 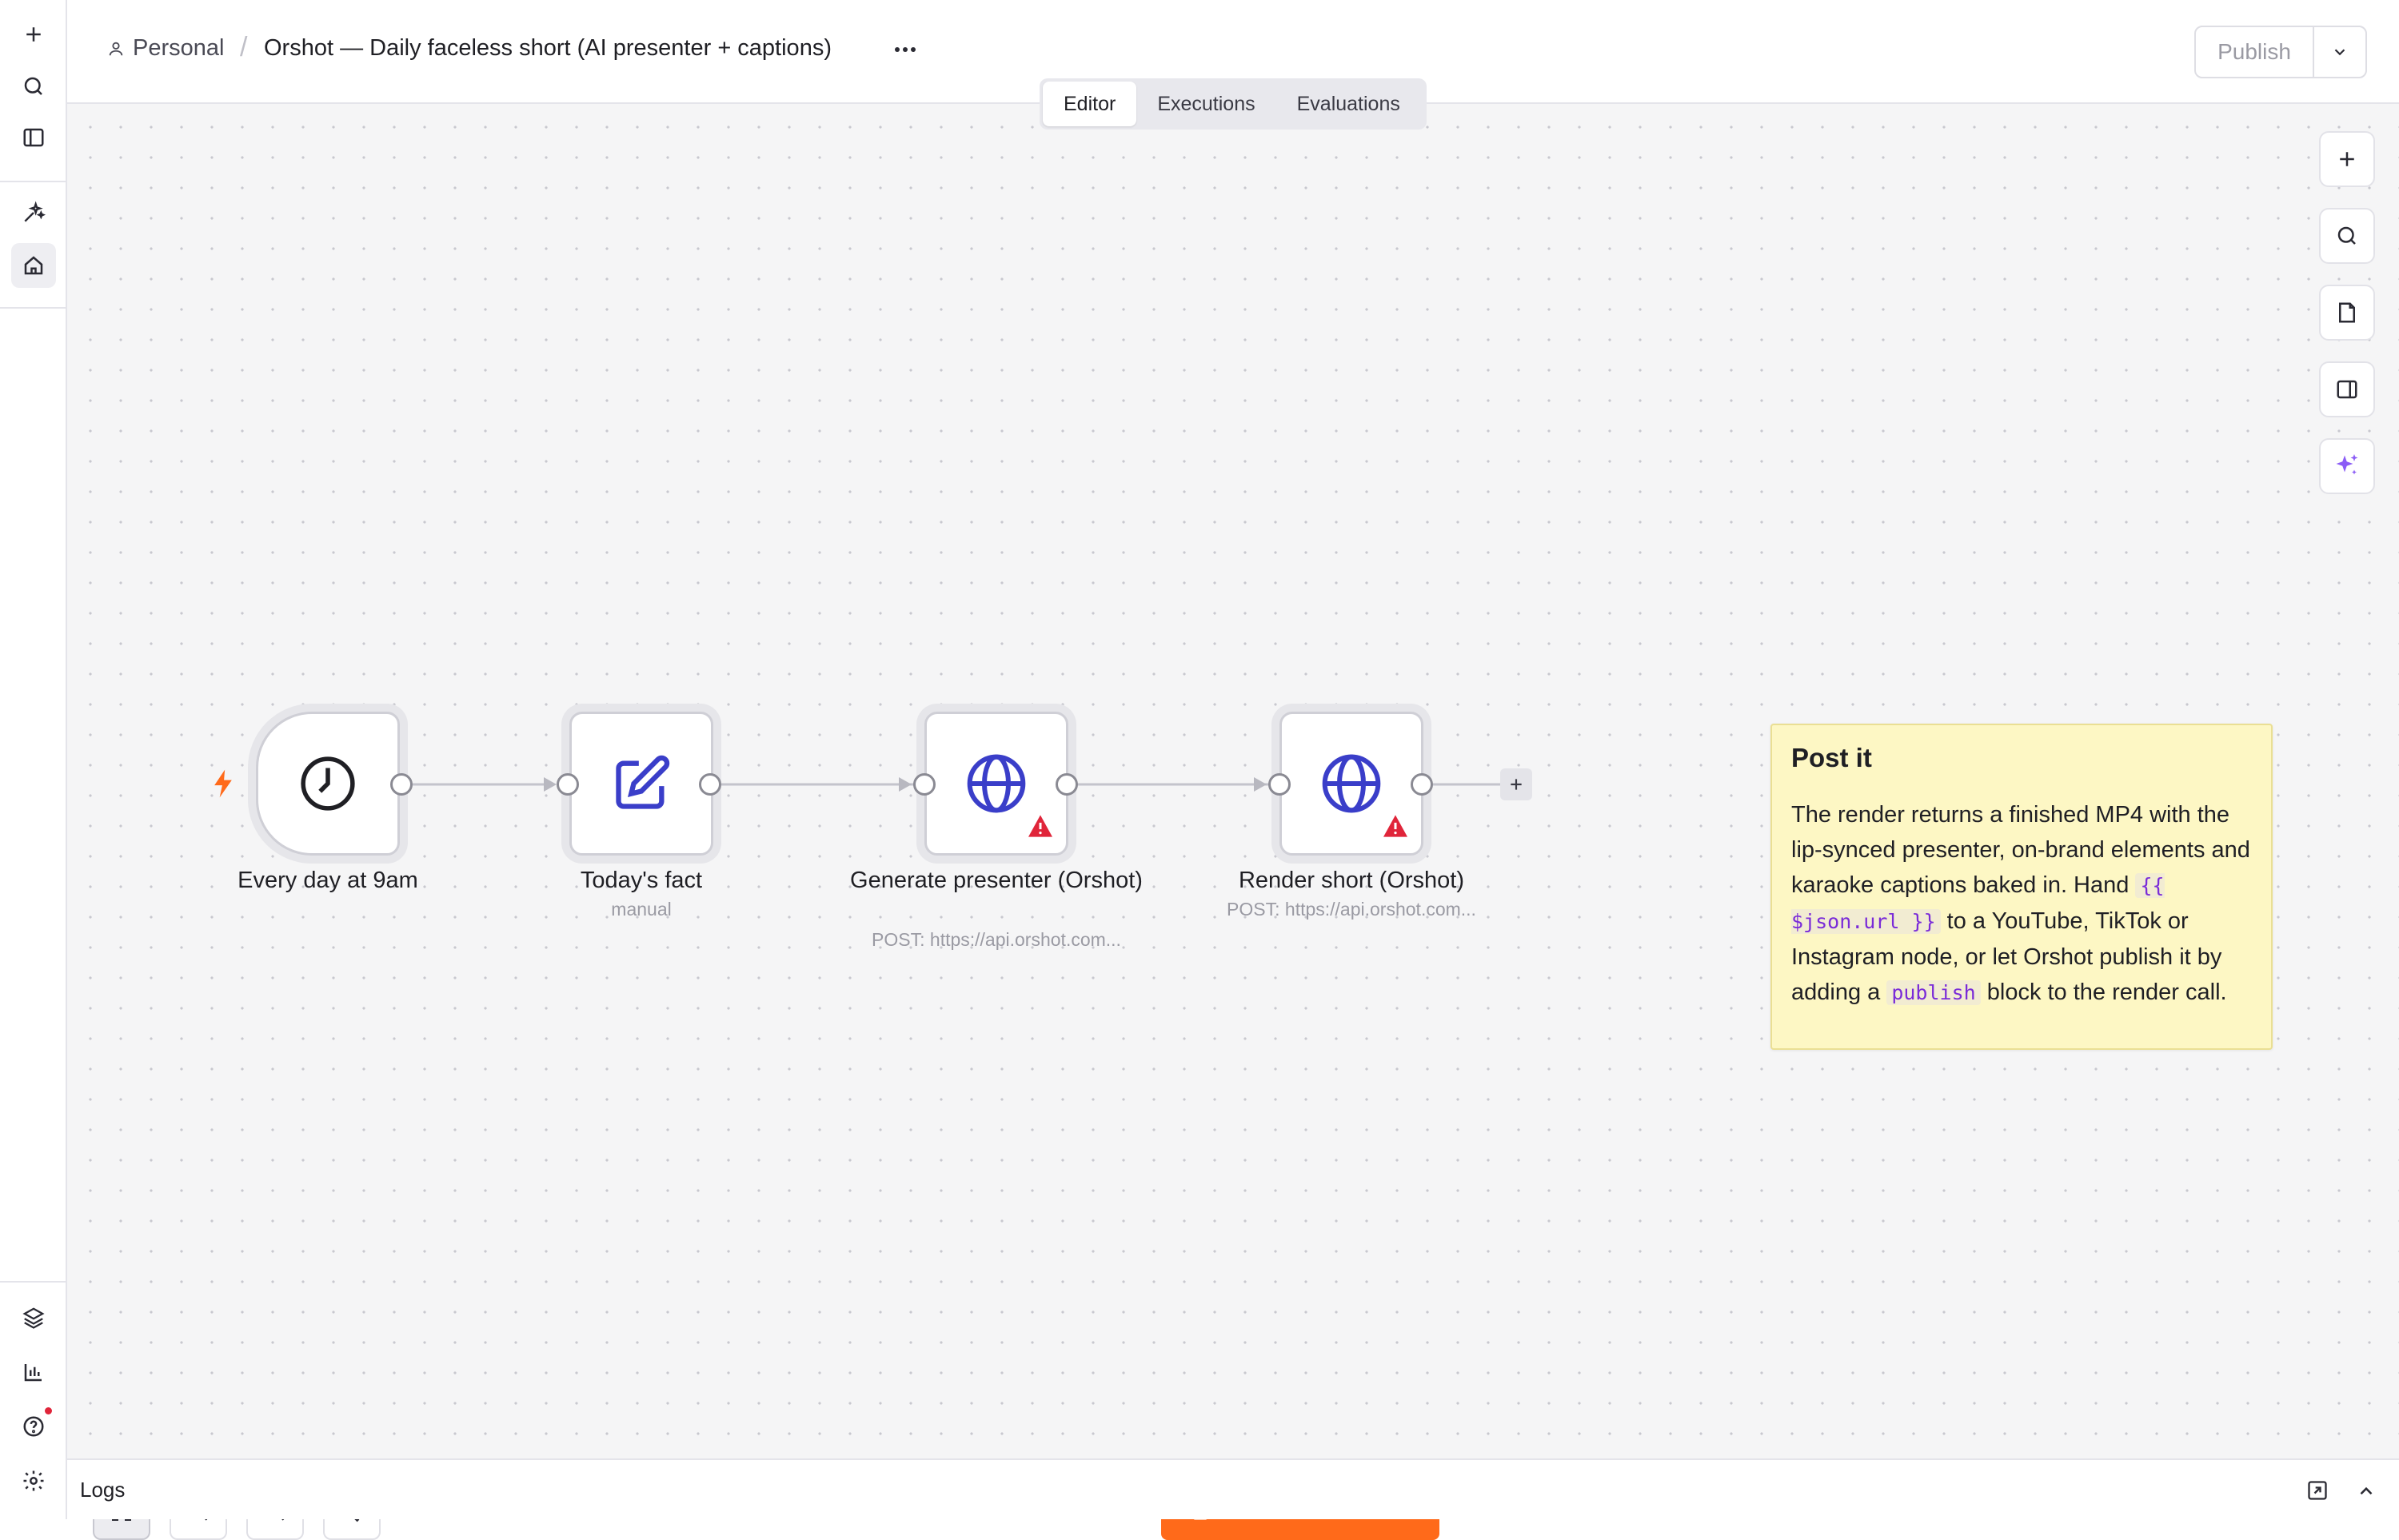 What do you see at coordinates (1233, 1488) in the screenshot?
I see `logs-panel-bar: Logs` at bounding box center [1233, 1488].